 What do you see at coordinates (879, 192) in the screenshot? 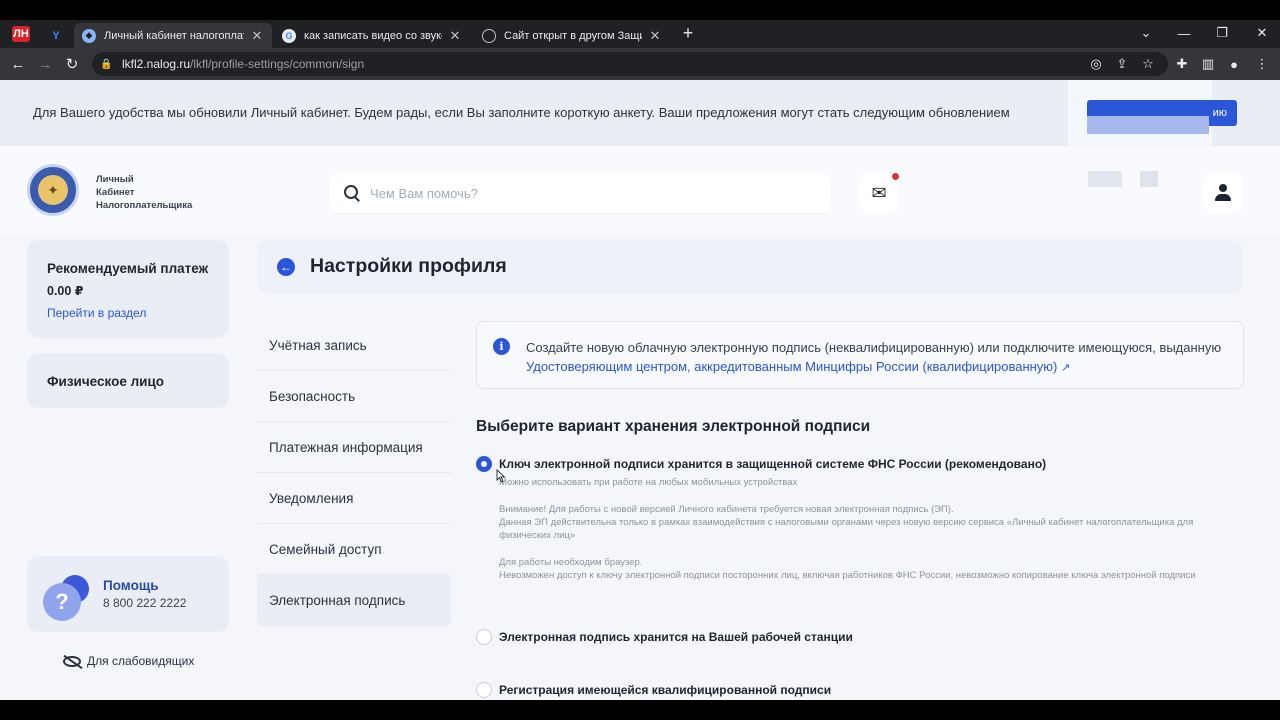
I see `envelope-icon: ✉` at bounding box center [879, 192].